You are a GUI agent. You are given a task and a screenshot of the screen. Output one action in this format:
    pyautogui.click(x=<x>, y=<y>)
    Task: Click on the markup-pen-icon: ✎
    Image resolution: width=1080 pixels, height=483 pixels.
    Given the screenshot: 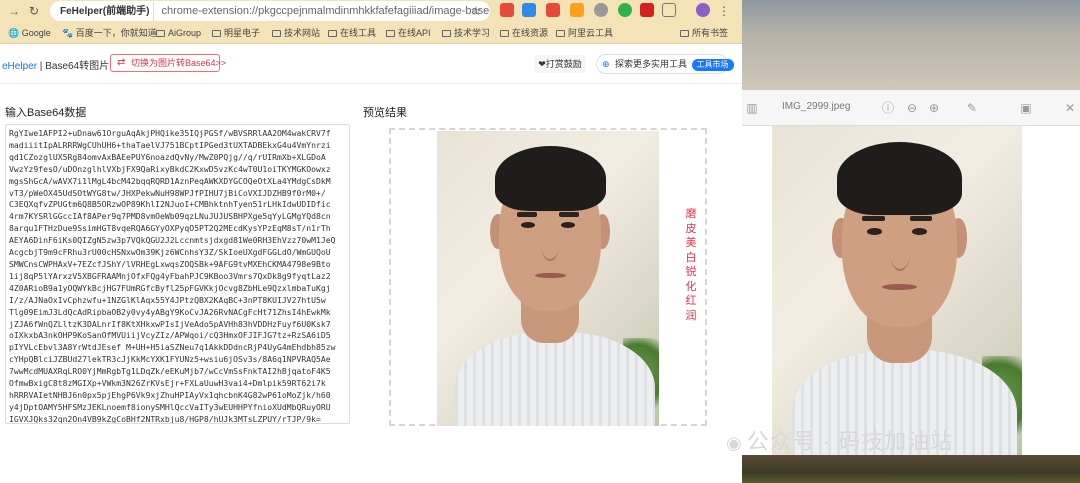 What is the action you would take?
    pyautogui.click(x=972, y=108)
    